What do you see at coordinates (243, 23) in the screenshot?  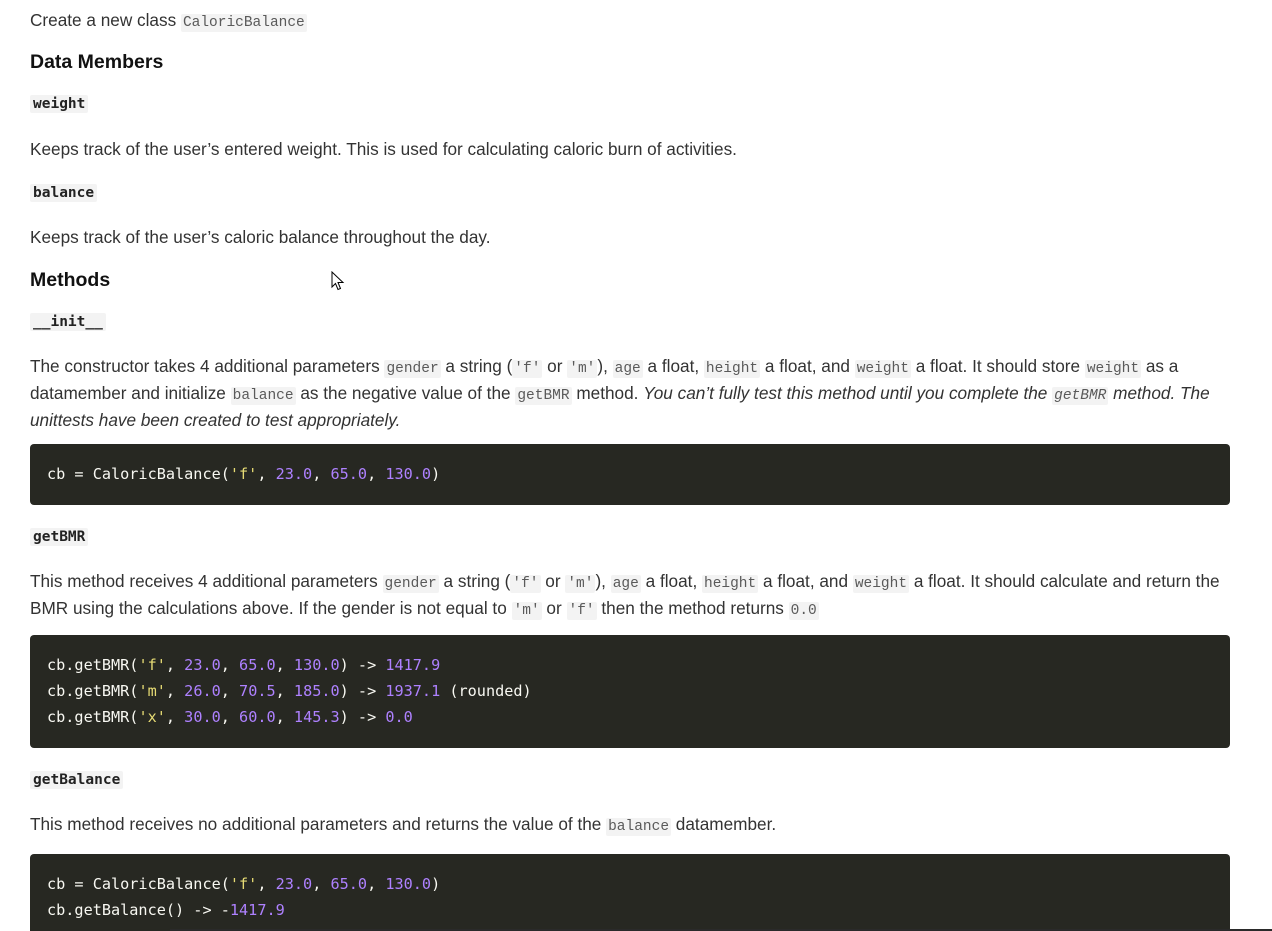 I see `class-name-code: CaloricBalance` at bounding box center [243, 23].